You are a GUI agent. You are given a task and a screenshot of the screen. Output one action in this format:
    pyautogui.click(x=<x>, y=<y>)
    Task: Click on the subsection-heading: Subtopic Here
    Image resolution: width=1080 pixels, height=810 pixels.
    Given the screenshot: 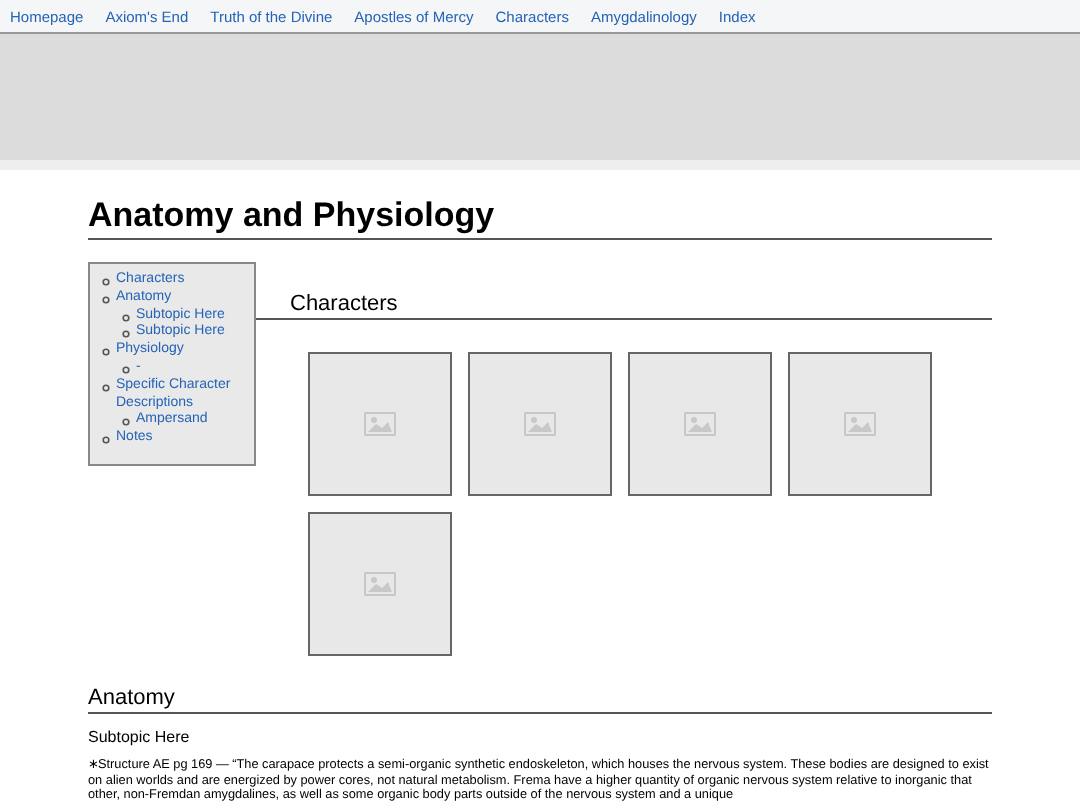 What is the action you would take?
    pyautogui.click(x=140, y=737)
    